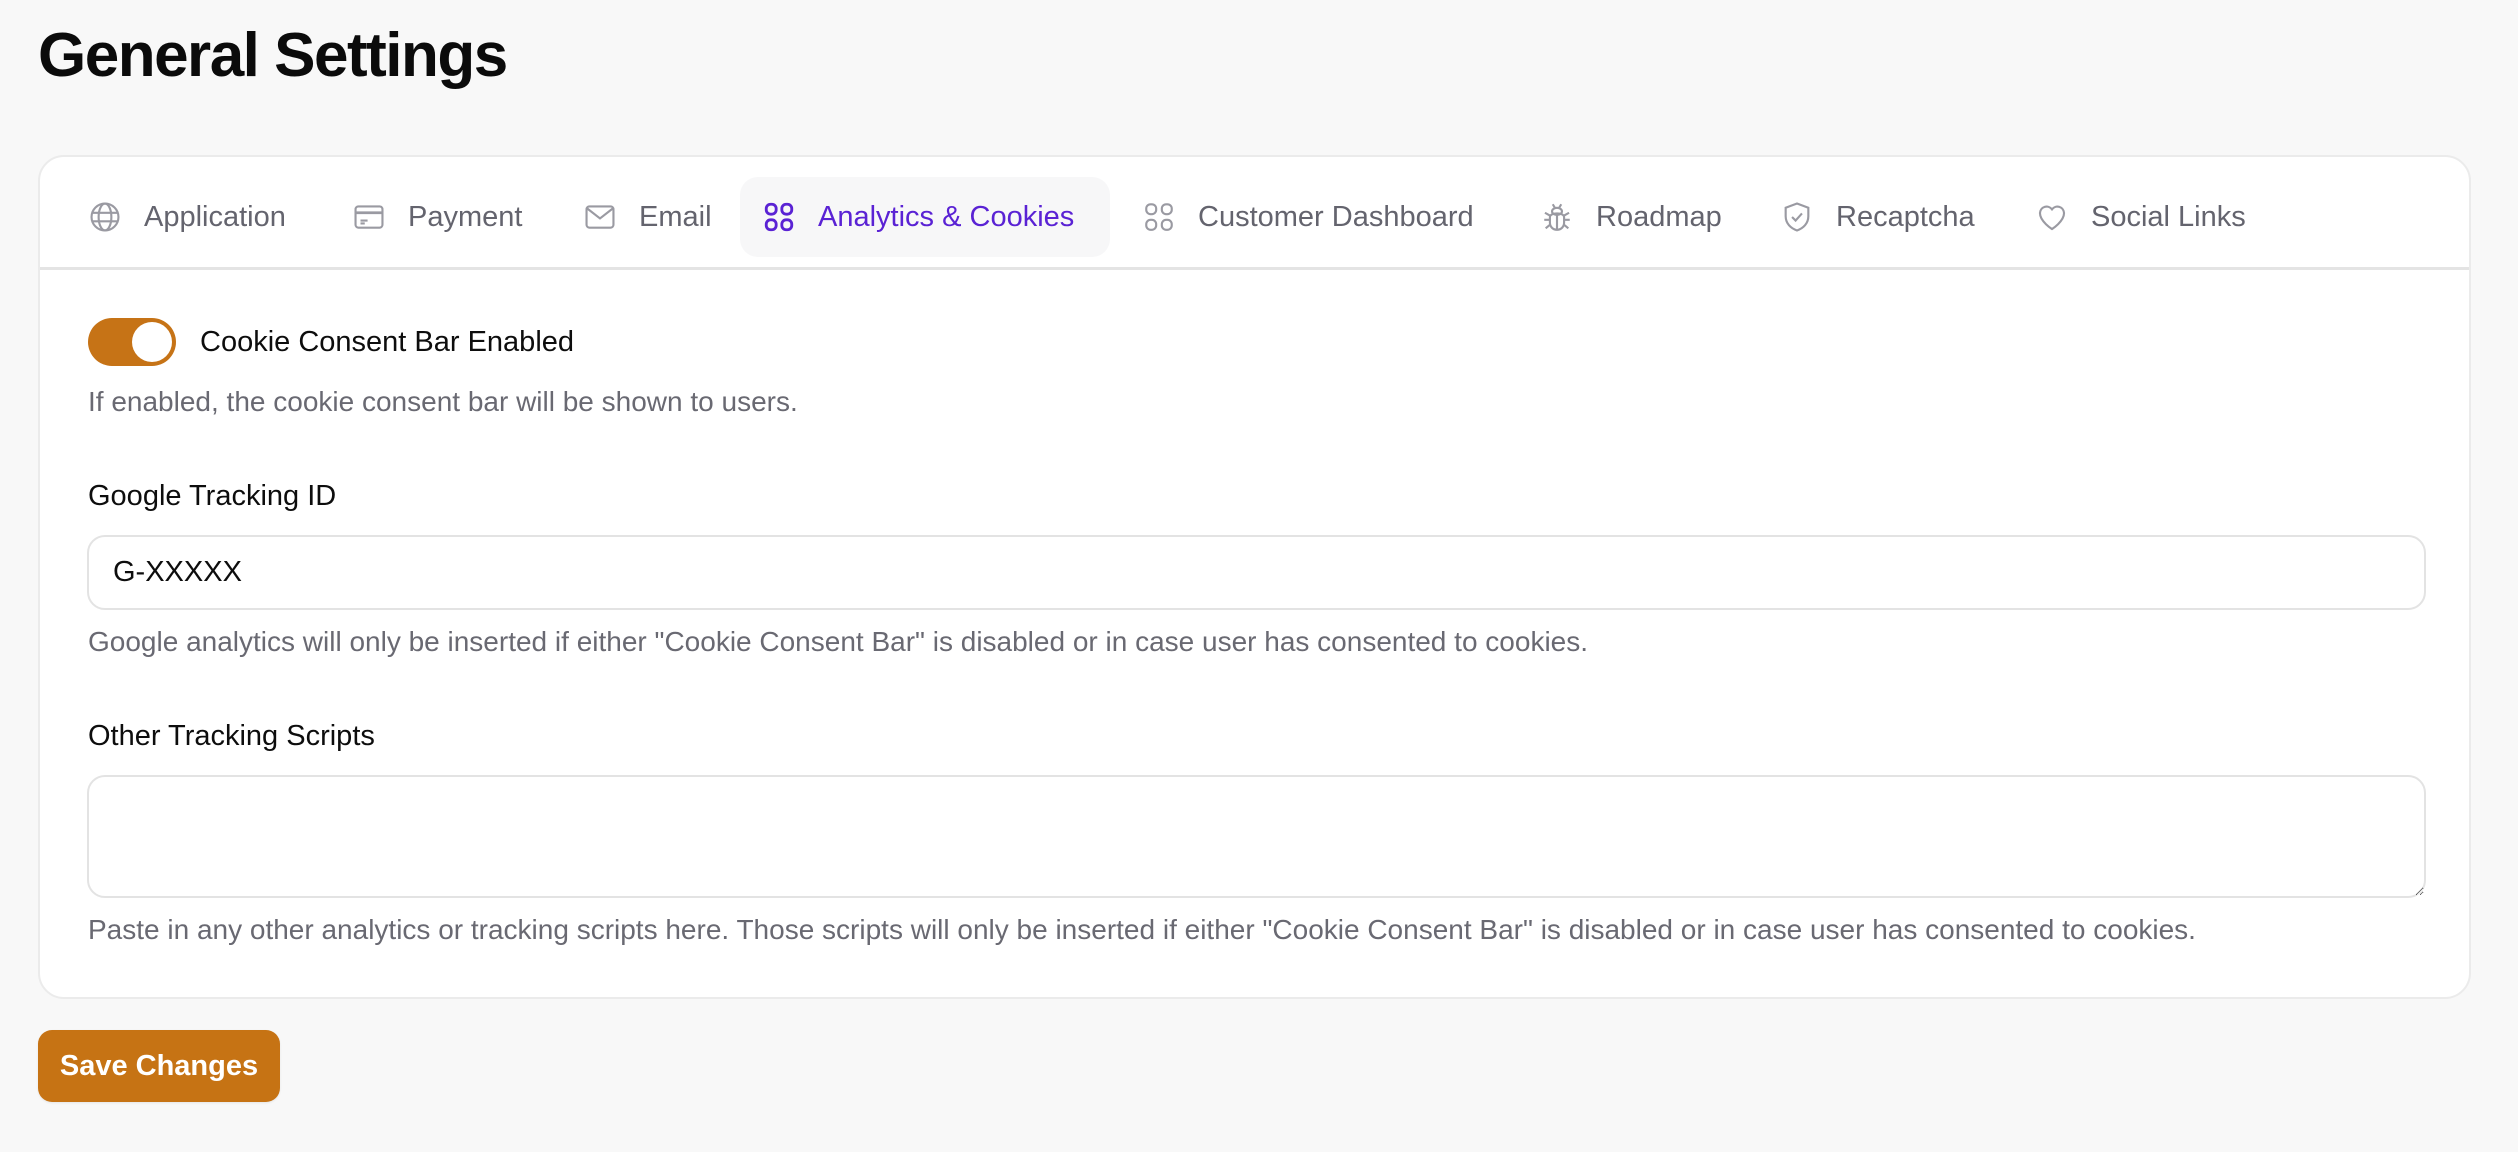  Describe the element at coordinates (1905, 216) in the screenshot. I see `tab-label: Recaptcha` at that location.